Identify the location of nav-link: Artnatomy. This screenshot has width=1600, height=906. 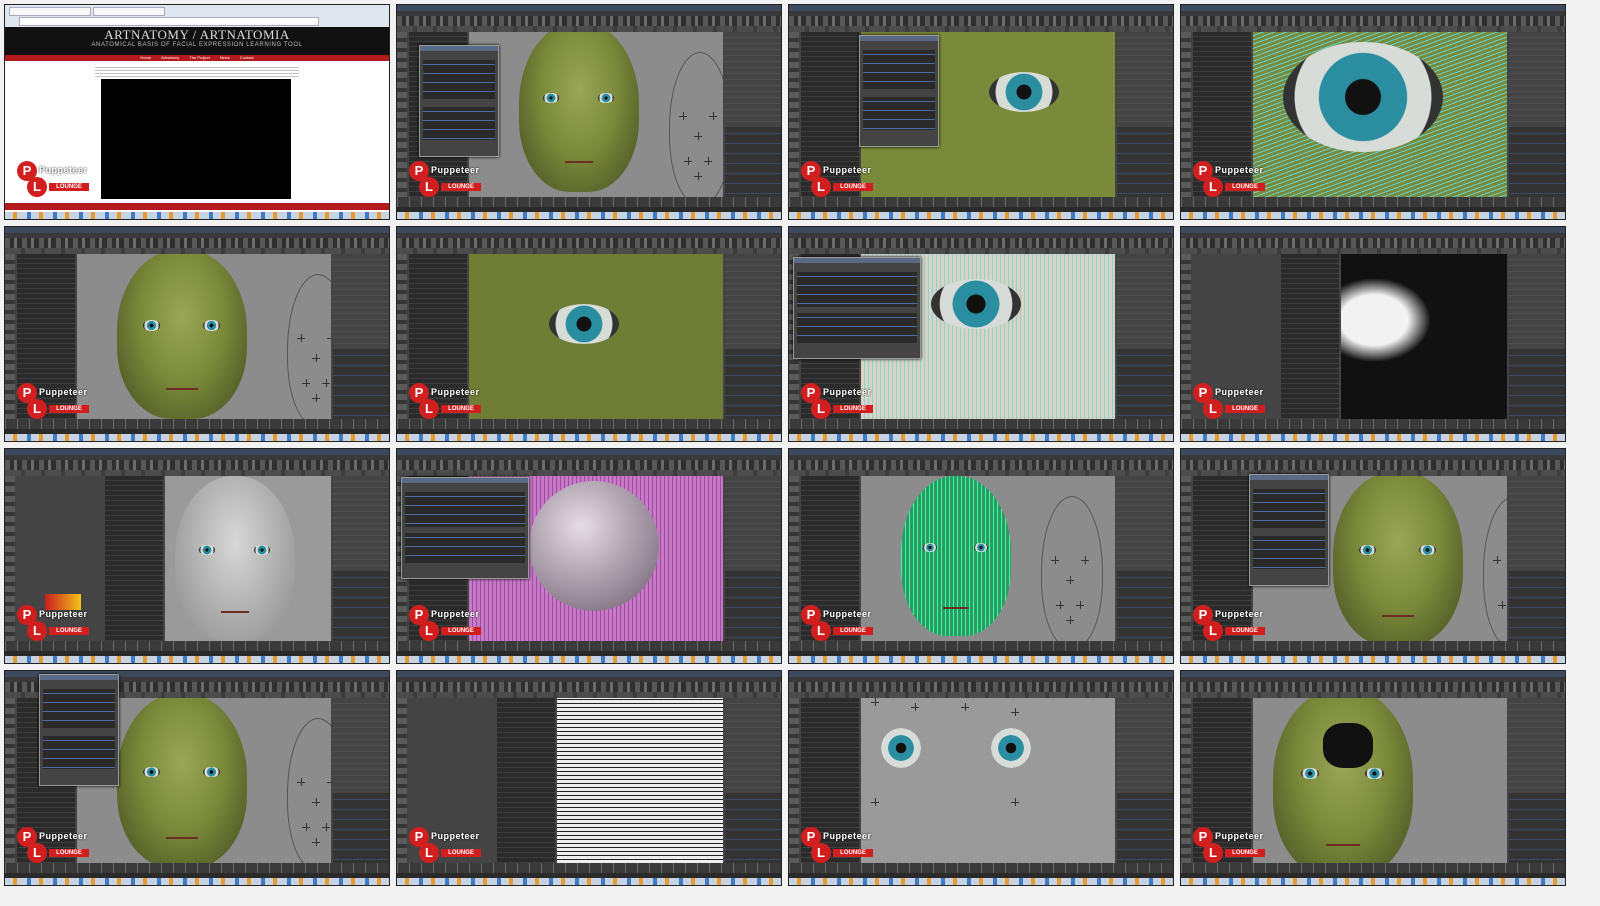
(170, 58).